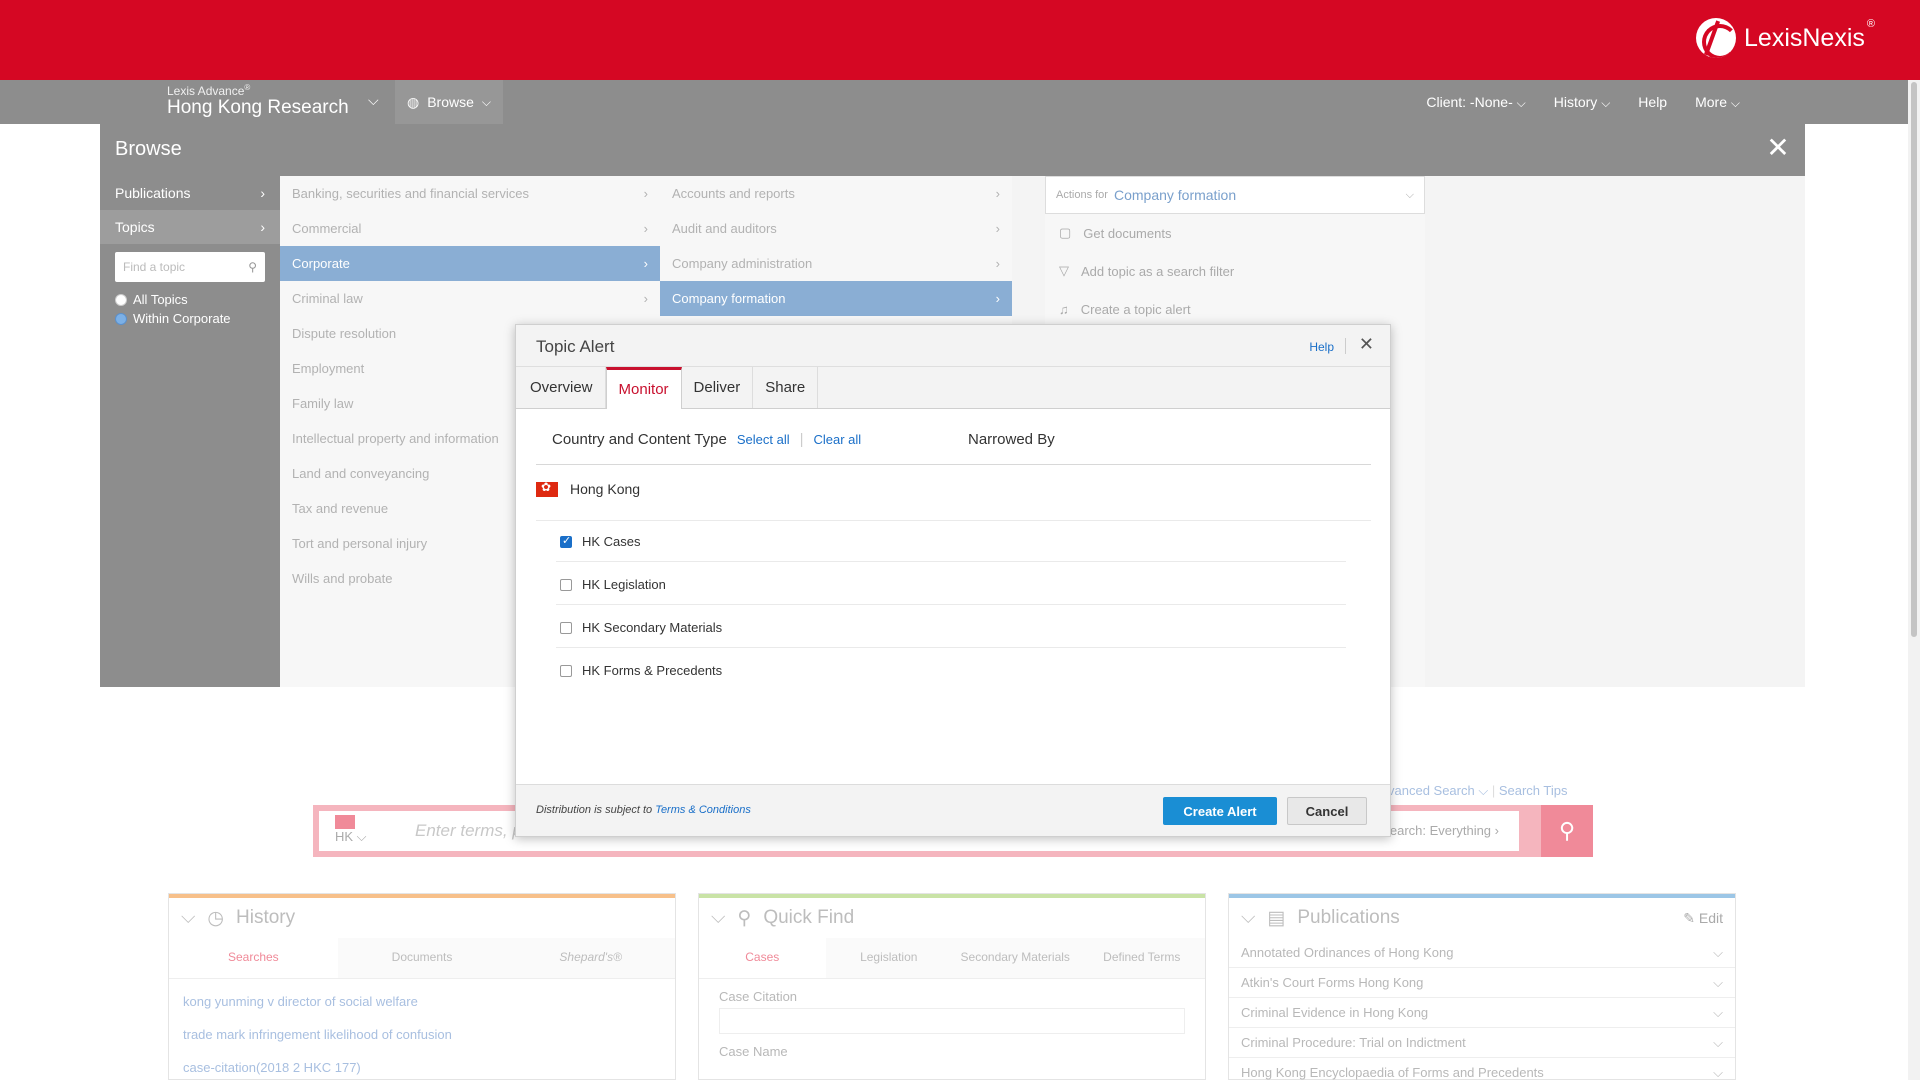 The image size is (1920, 1080). What do you see at coordinates (1220, 811) in the screenshot?
I see `create-alert-button: Create Alert` at bounding box center [1220, 811].